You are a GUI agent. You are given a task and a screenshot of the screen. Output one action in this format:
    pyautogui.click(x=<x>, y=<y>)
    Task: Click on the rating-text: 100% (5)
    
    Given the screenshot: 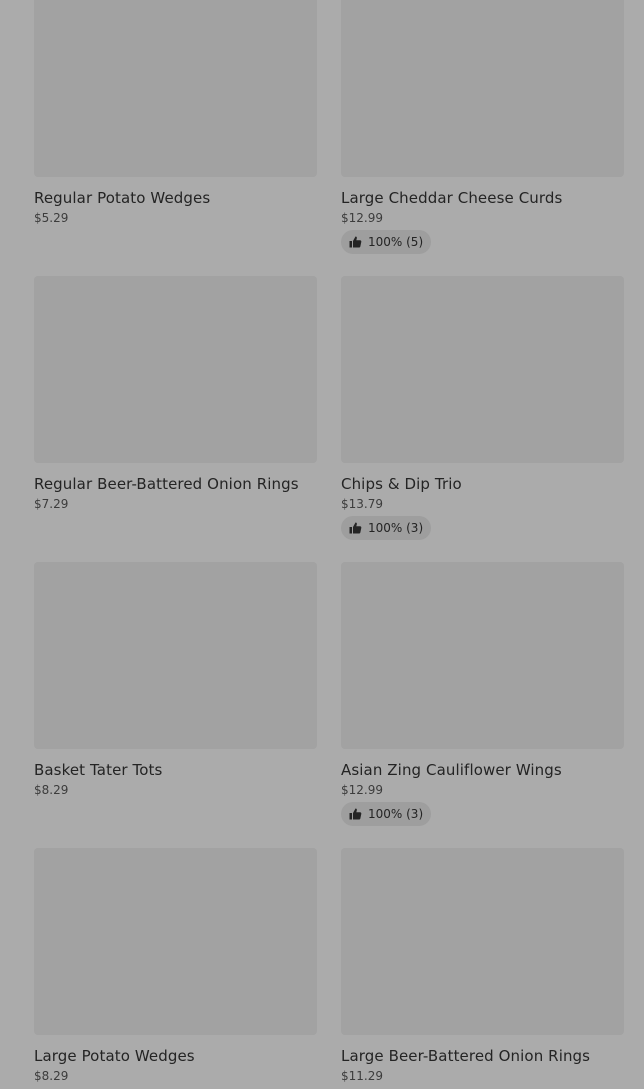 What is the action you would take?
    pyautogui.click(x=396, y=242)
    